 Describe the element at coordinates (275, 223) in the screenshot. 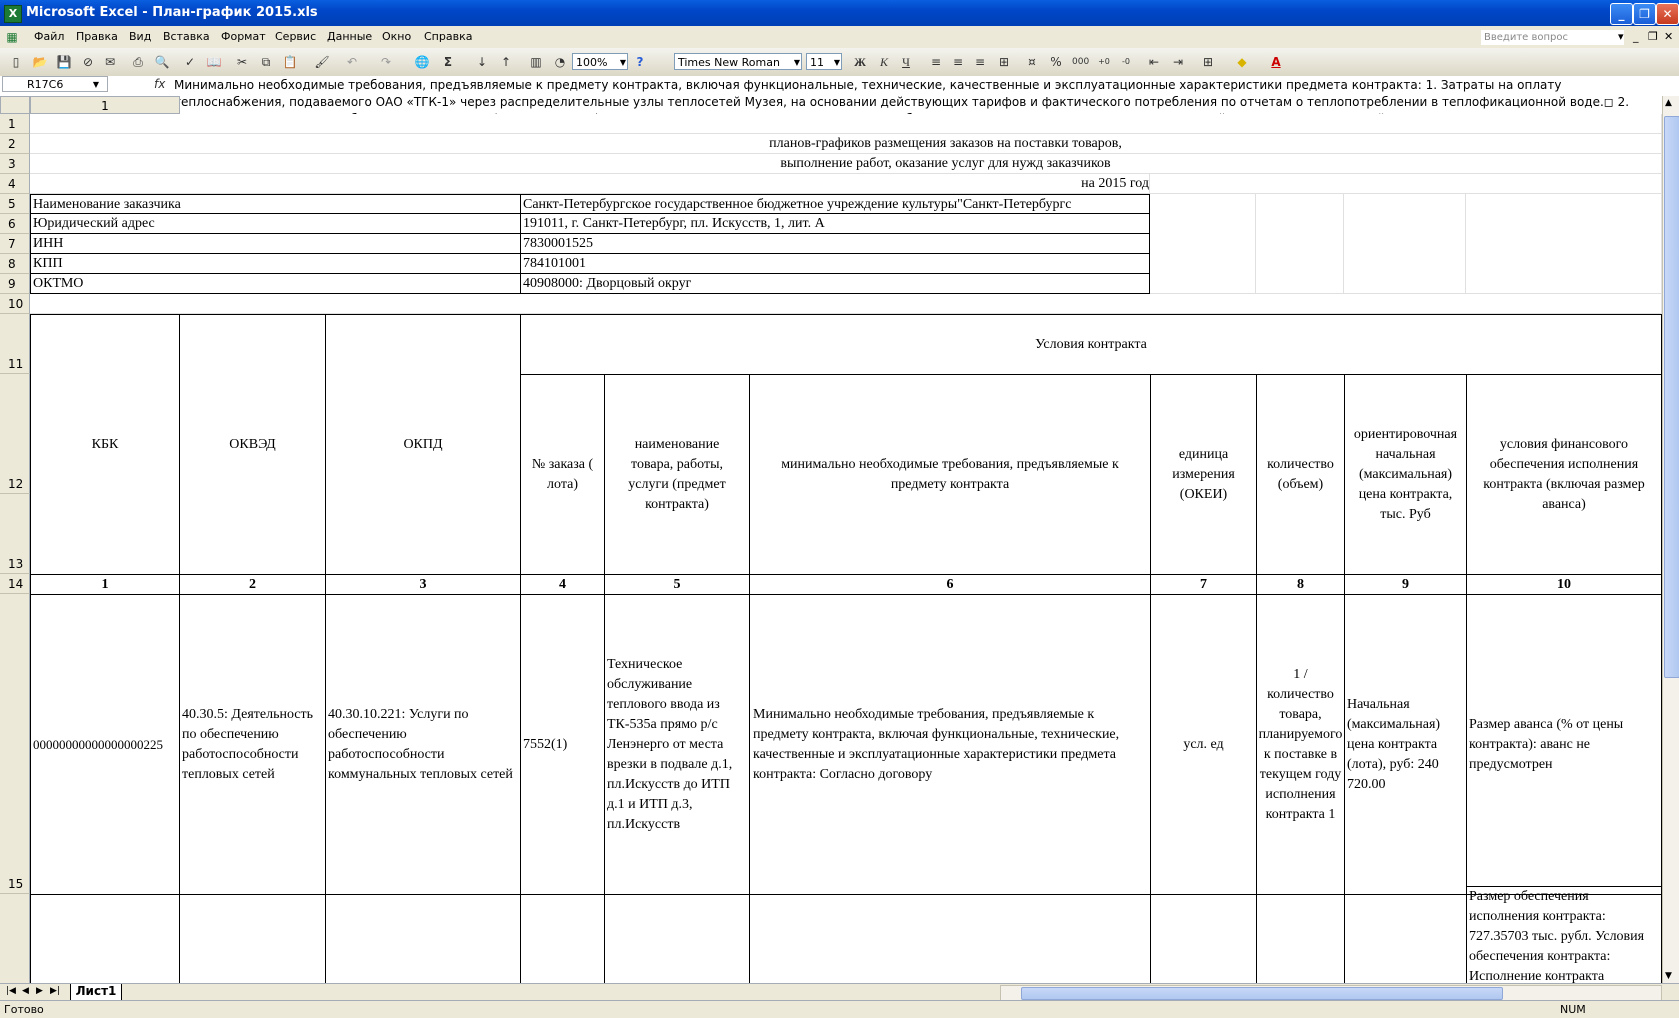

I see `info-label-address: Юридический адрес` at that location.